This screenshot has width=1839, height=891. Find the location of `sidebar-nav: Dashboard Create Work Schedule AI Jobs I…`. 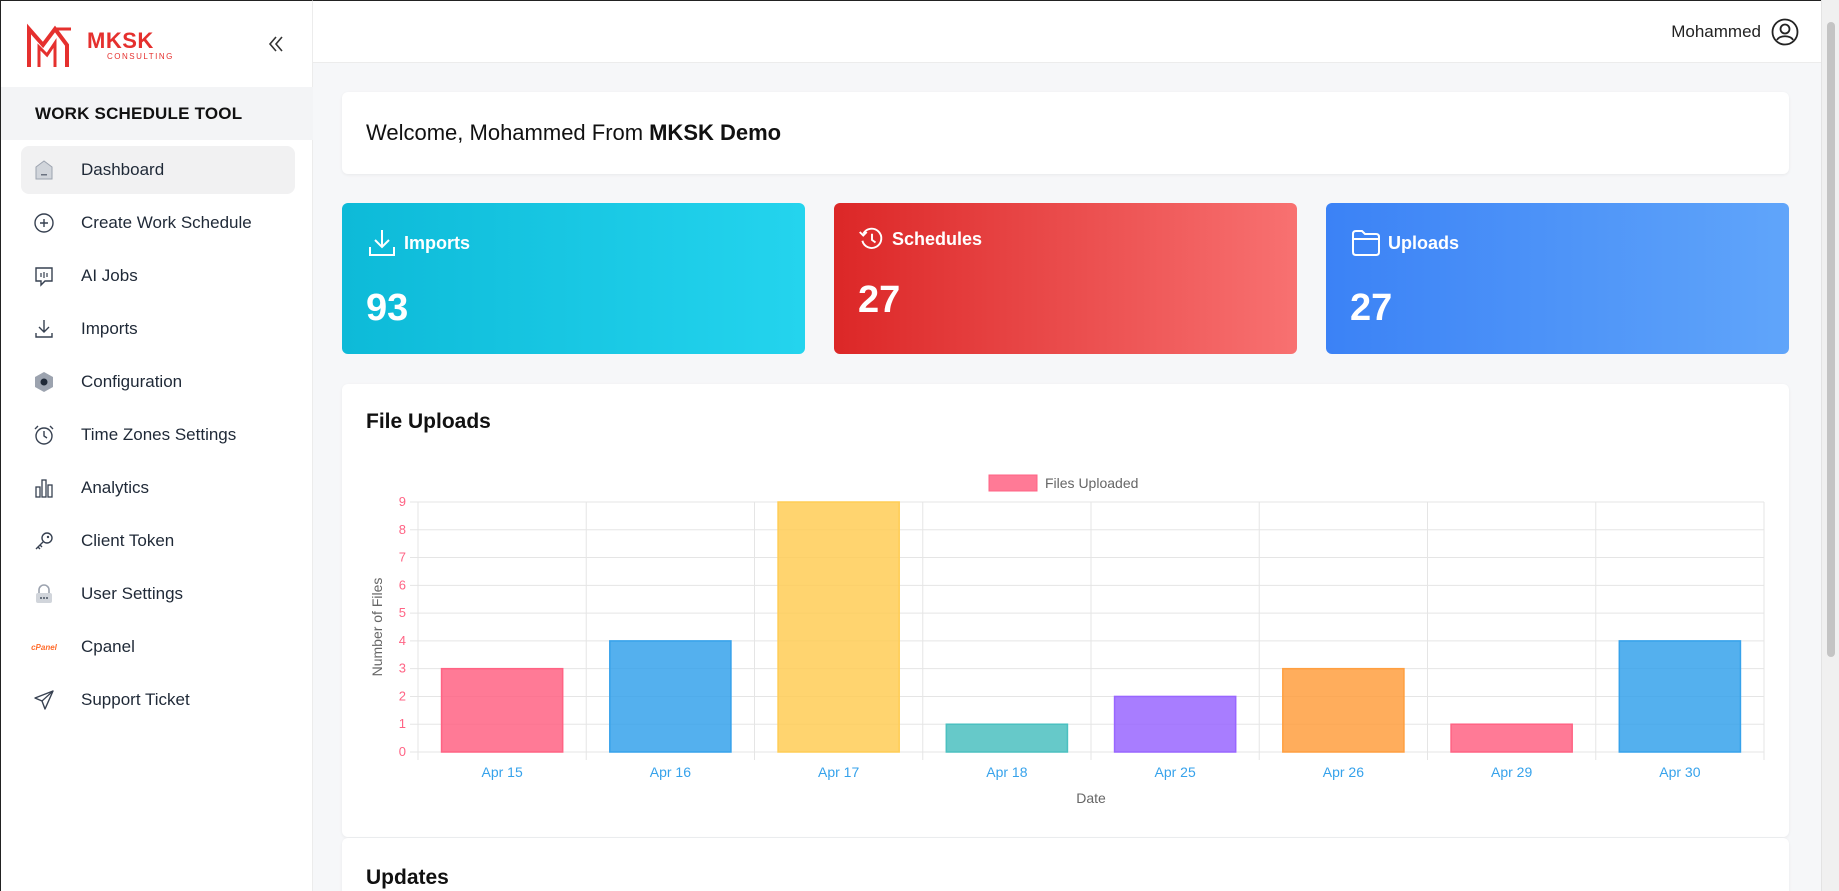

sidebar-nav: Dashboard Create Work Schedule AI Jobs I… is located at coordinates (158, 437).